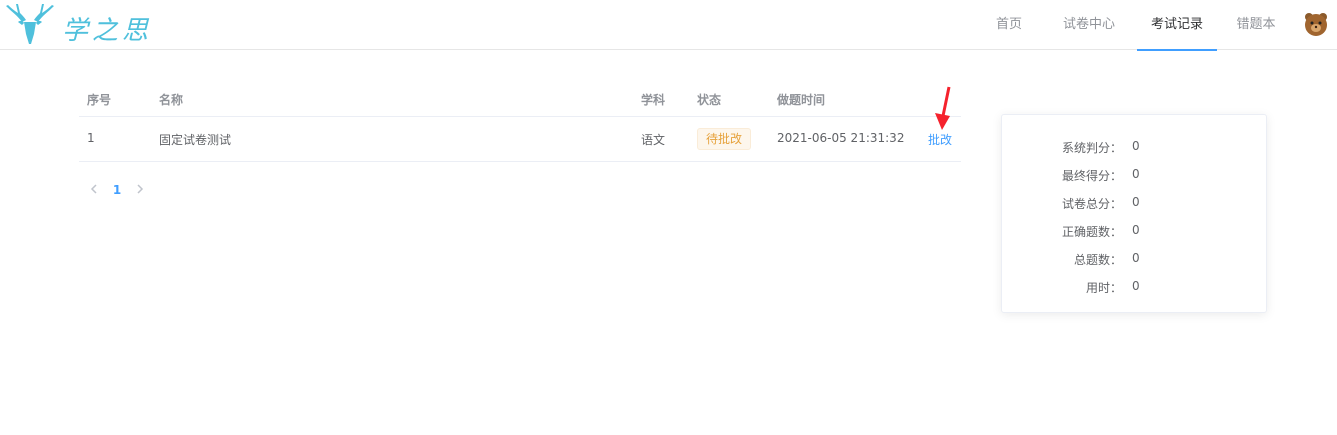 The height and width of the screenshot is (435, 1337). I want to click on column-header-status: 状态, so click(709, 100).